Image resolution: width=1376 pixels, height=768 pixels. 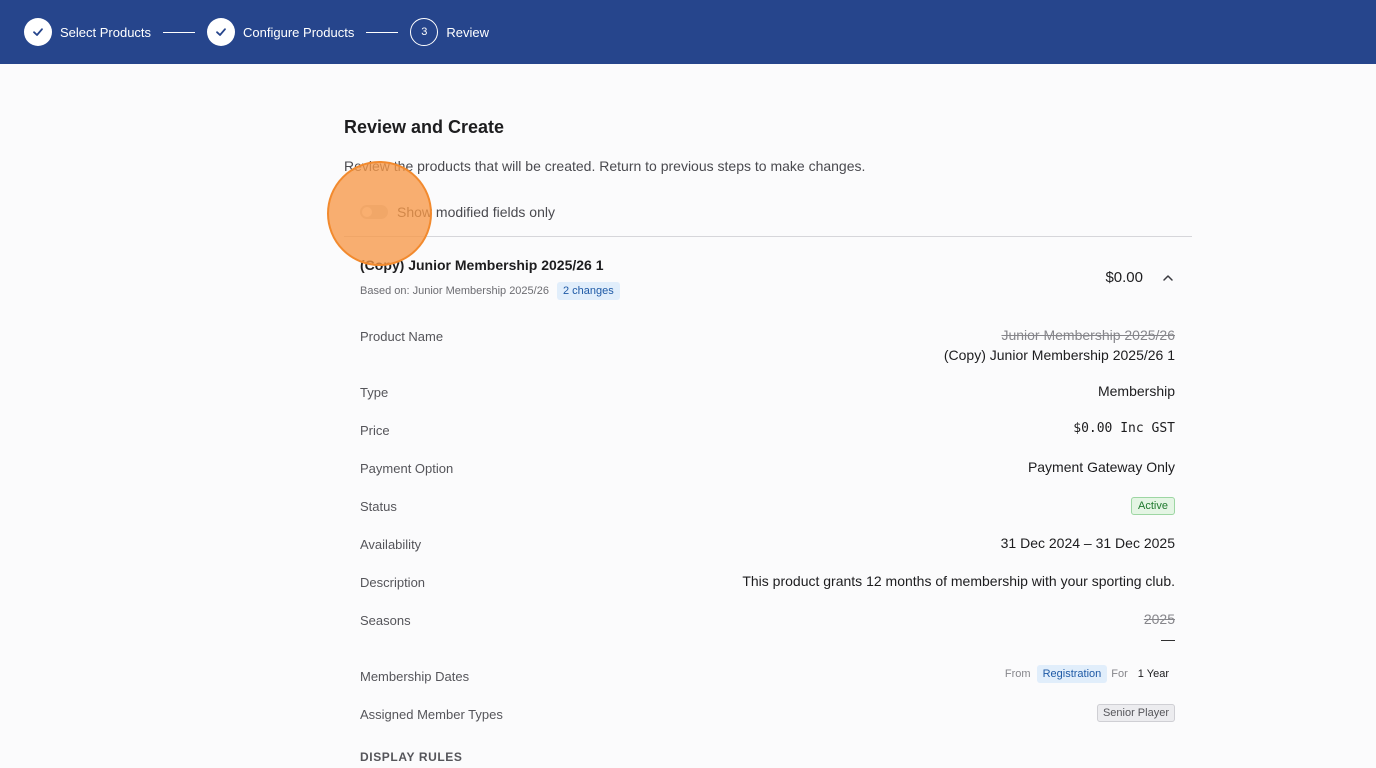 What do you see at coordinates (1124, 428) in the screenshot?
I see `field-value: $0.00 Inc GST` at bounding box center [1124, 428].